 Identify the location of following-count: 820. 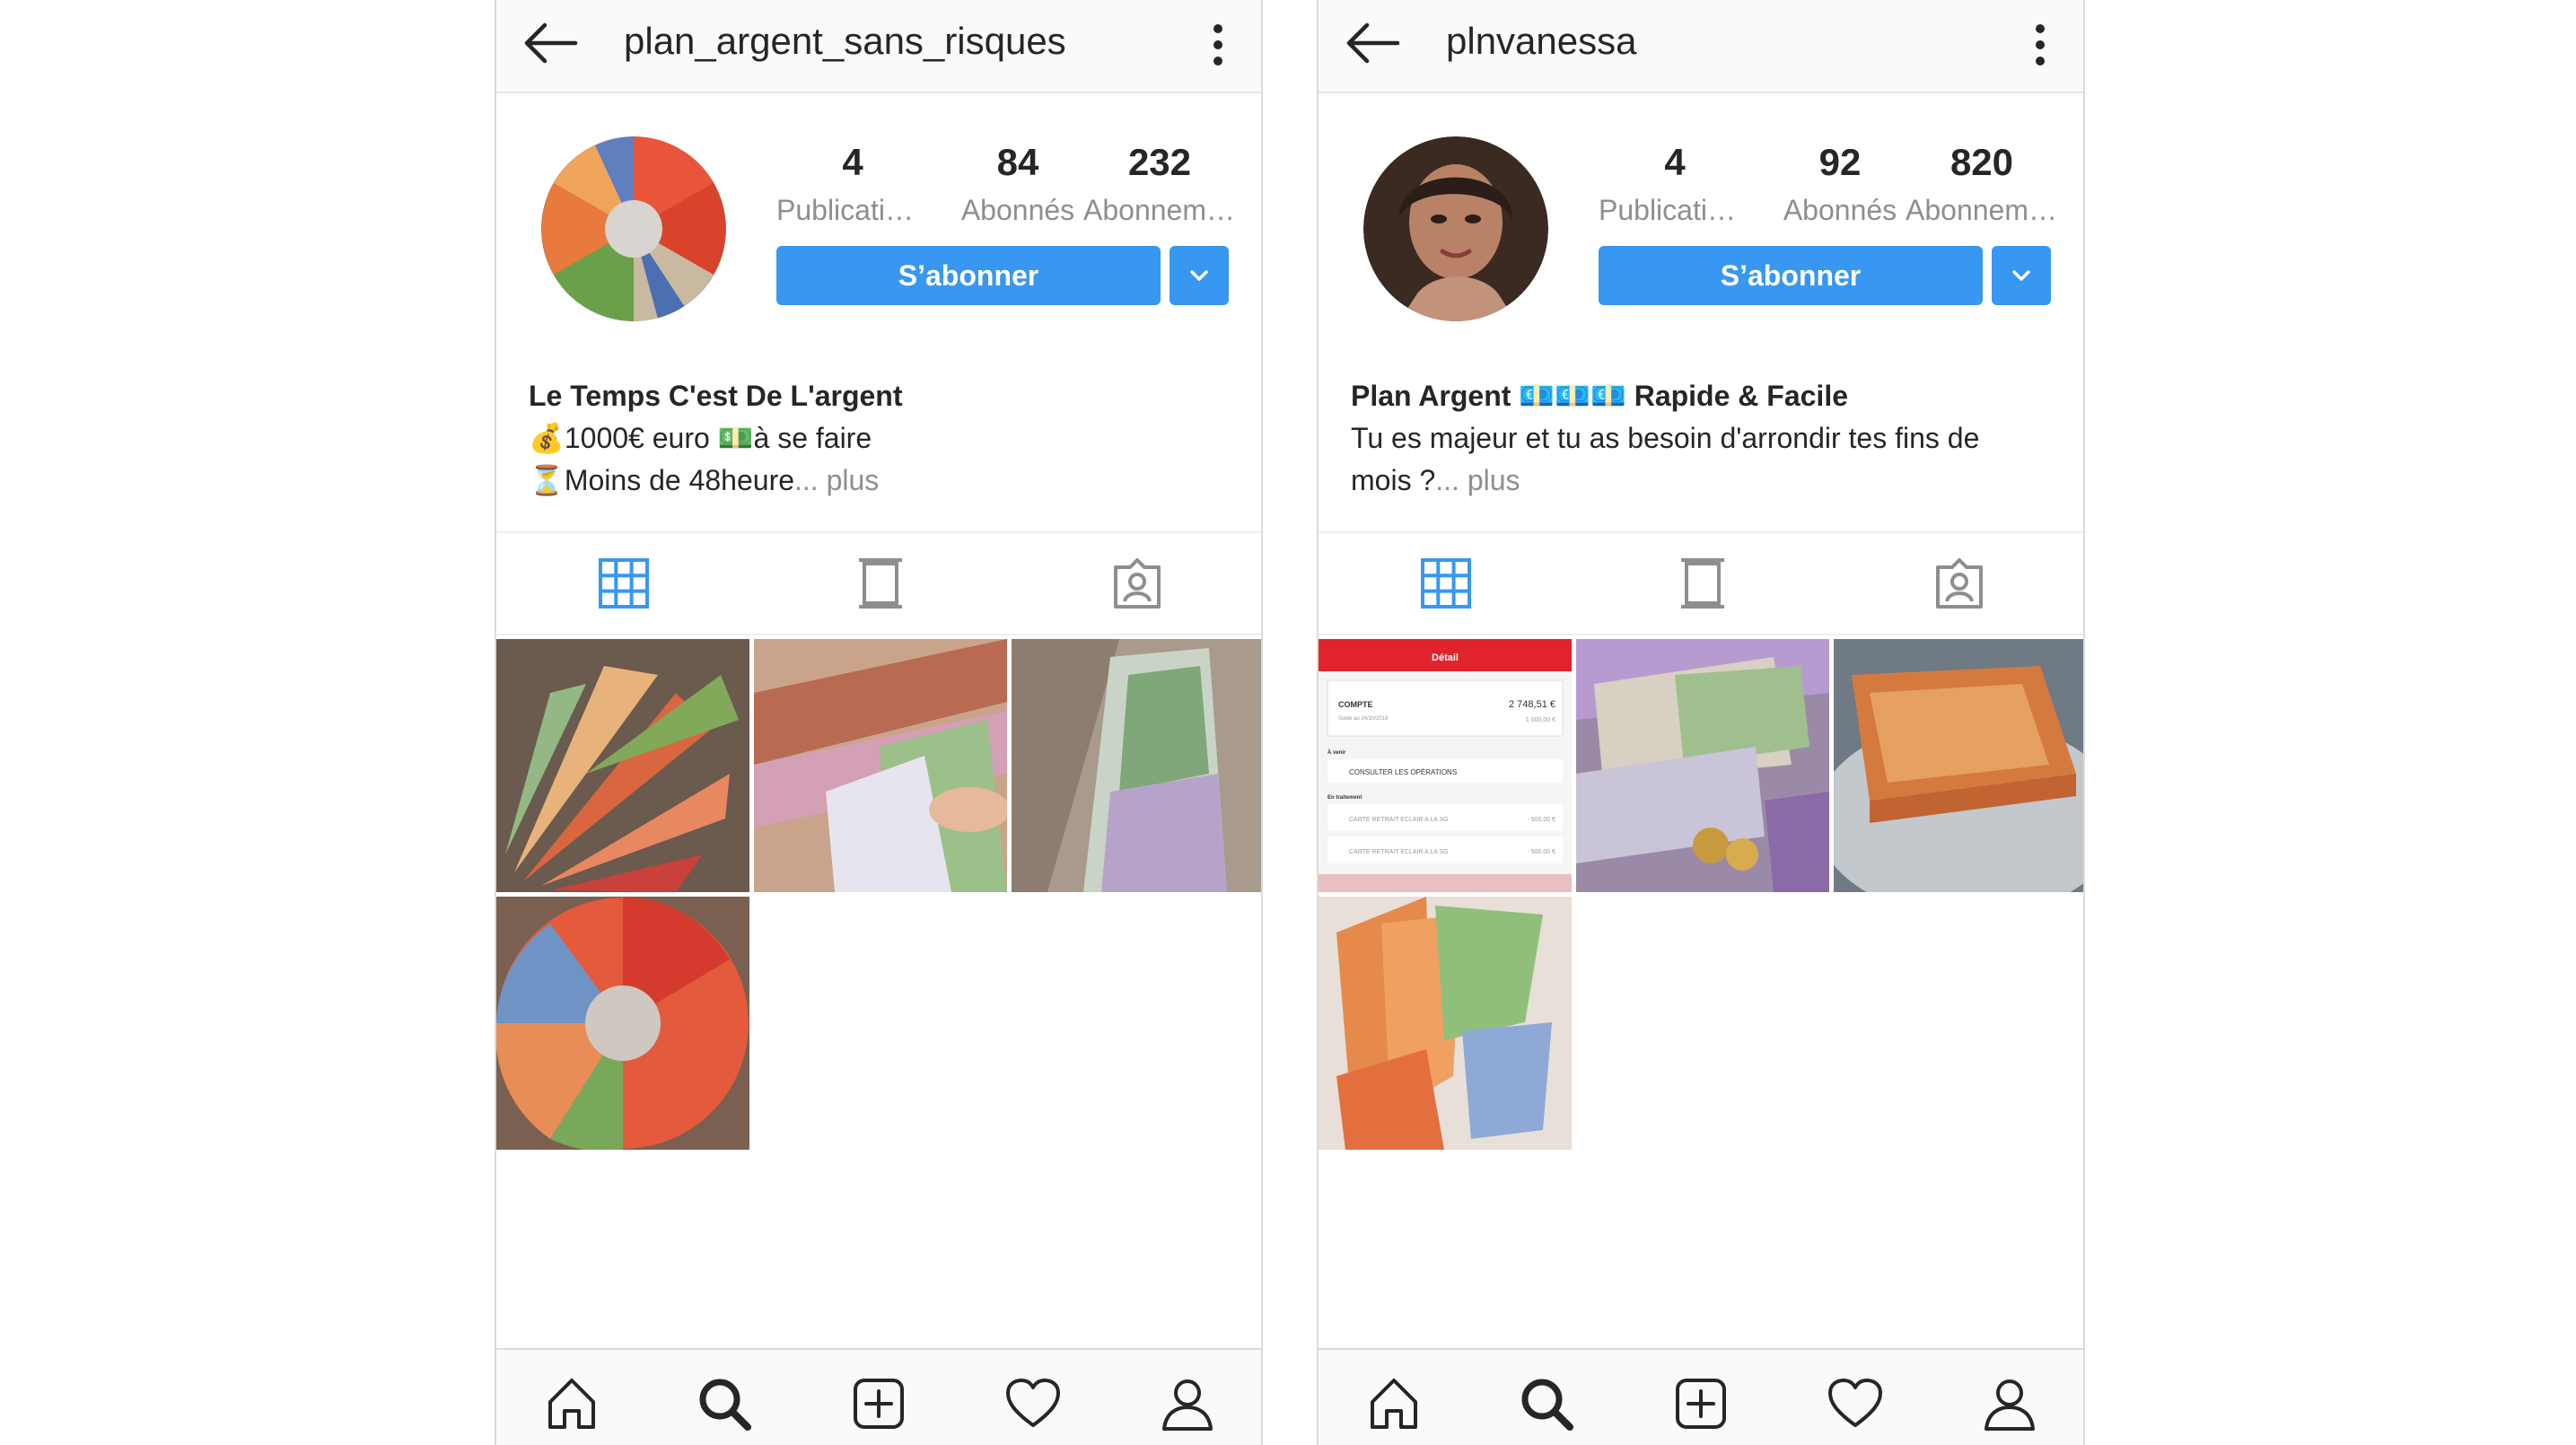
(1982, 162).